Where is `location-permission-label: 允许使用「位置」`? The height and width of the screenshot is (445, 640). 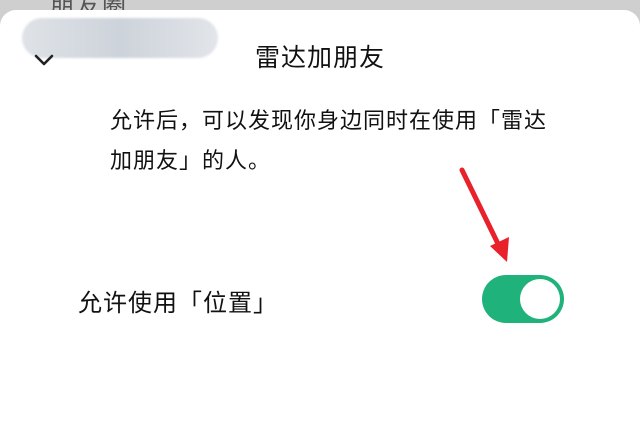
location-permission-label: 允许使用「位置」 is located at coordinates (178, 303).